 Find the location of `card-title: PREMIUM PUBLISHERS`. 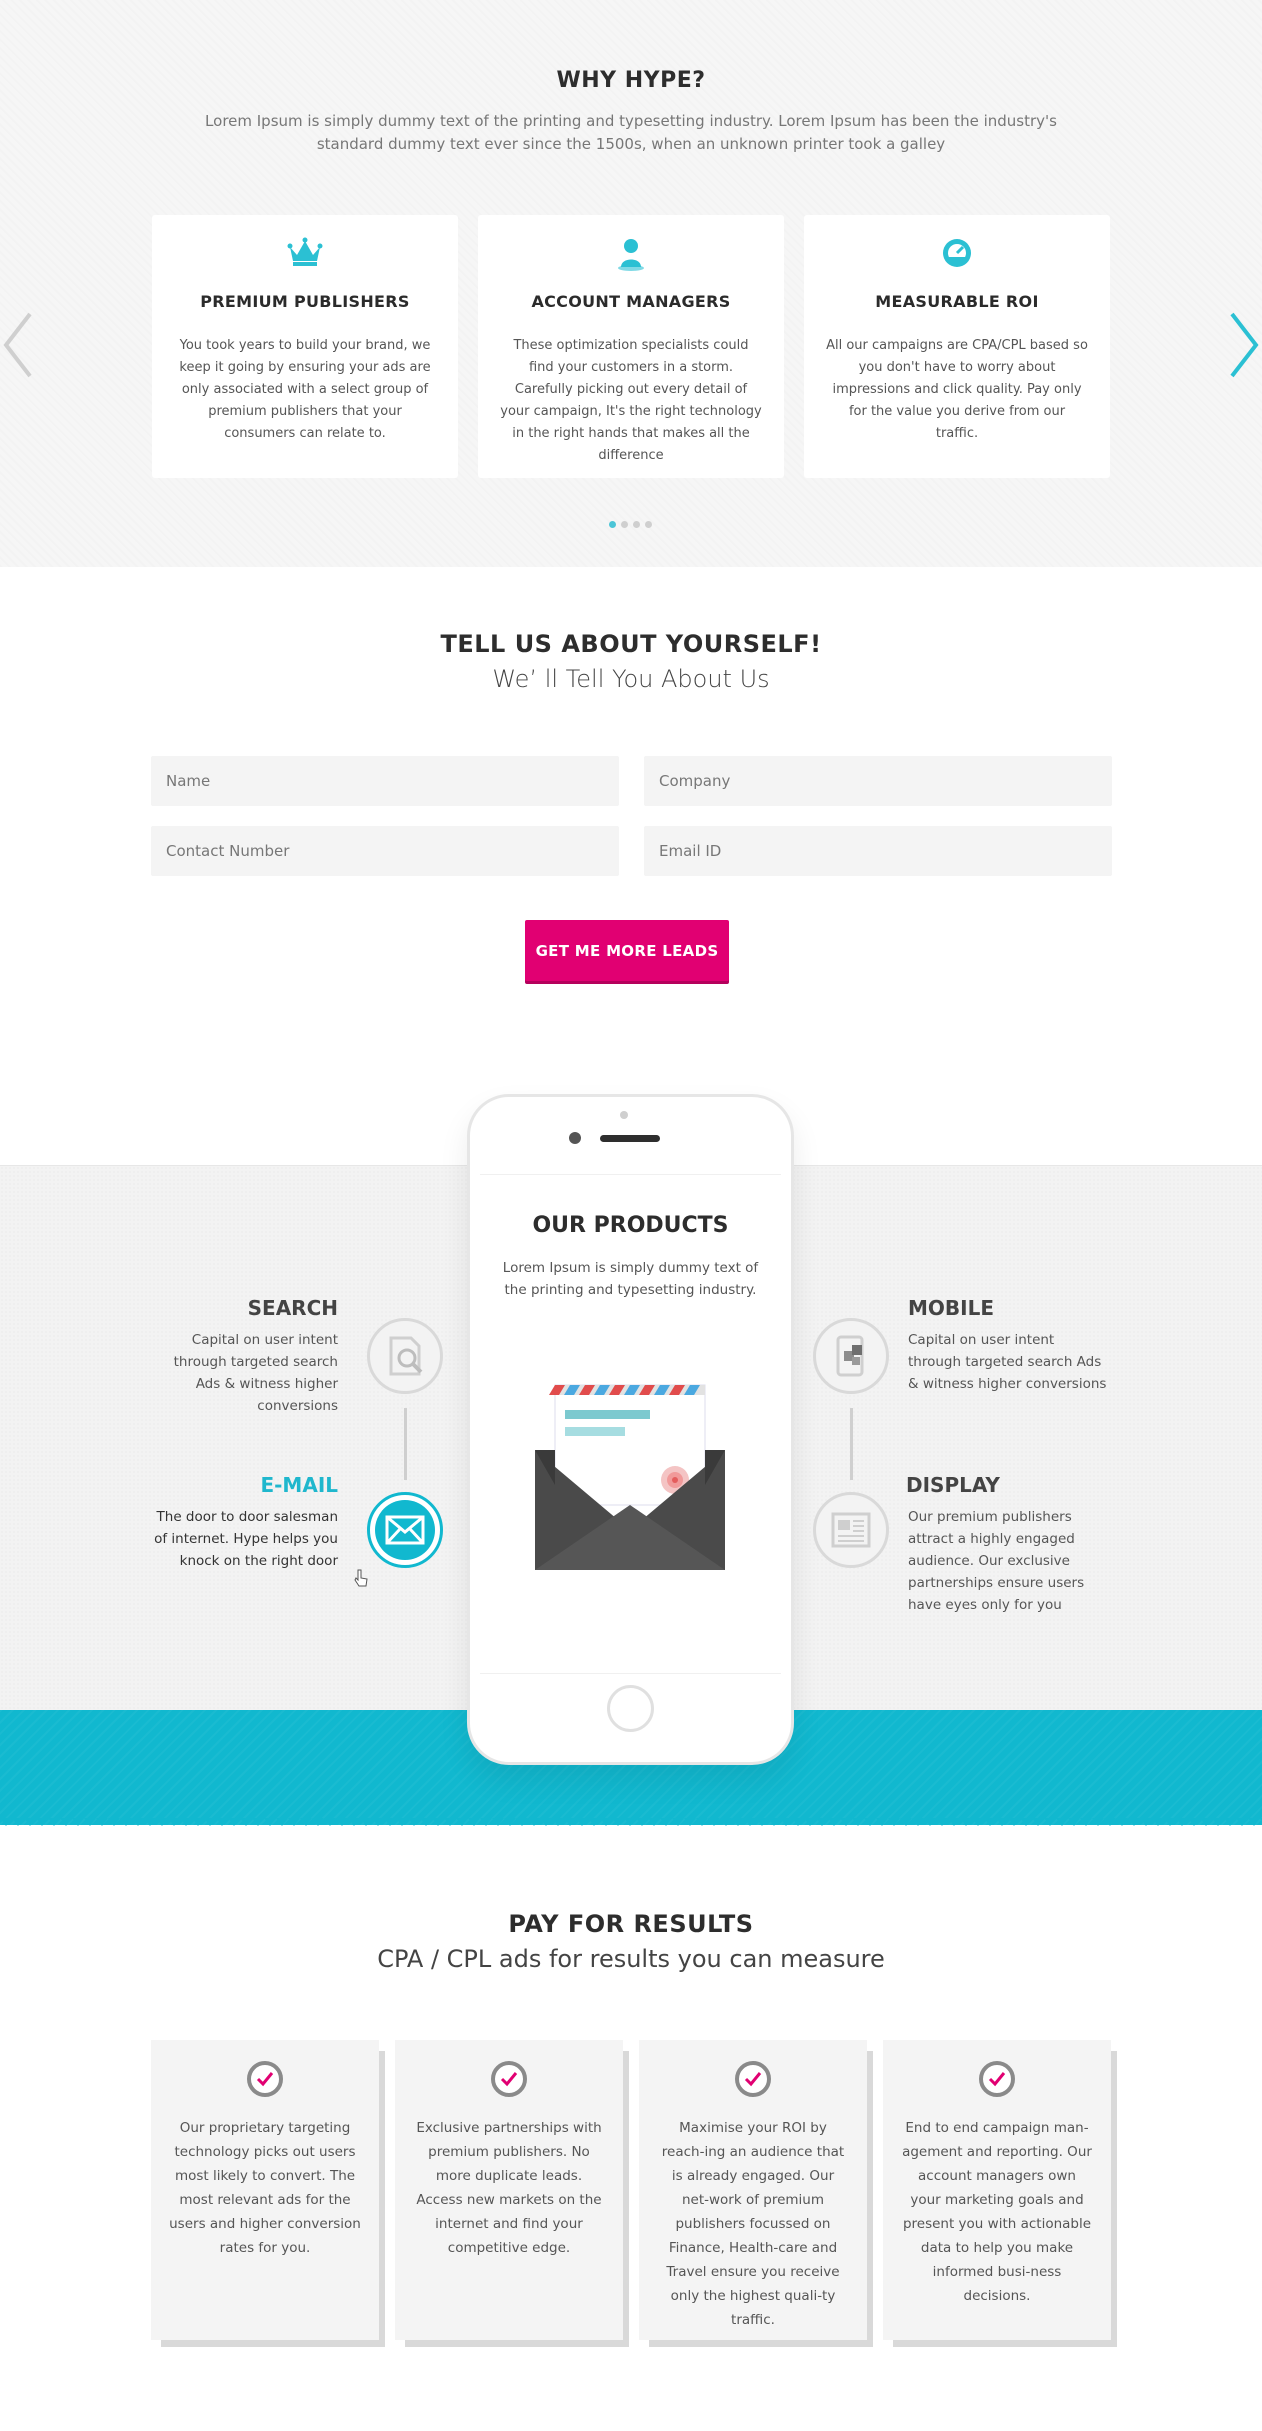

card-title: PREMIUM PUBLISHERS is located at coordinates (305, 301).